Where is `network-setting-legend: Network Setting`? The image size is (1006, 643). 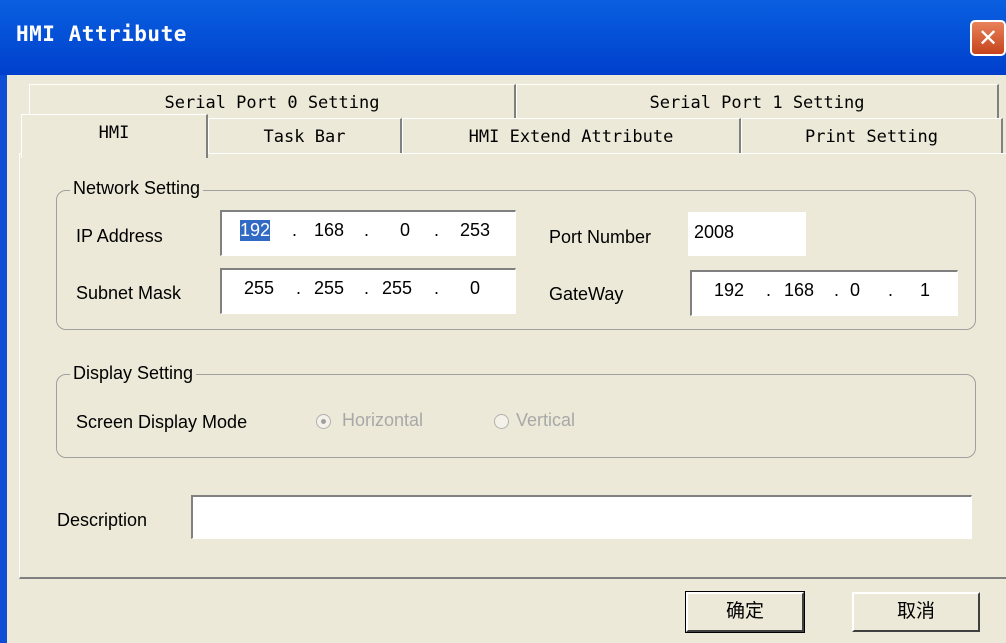 network-setting-legend: Network Setting is located at coordinates (137, 188).